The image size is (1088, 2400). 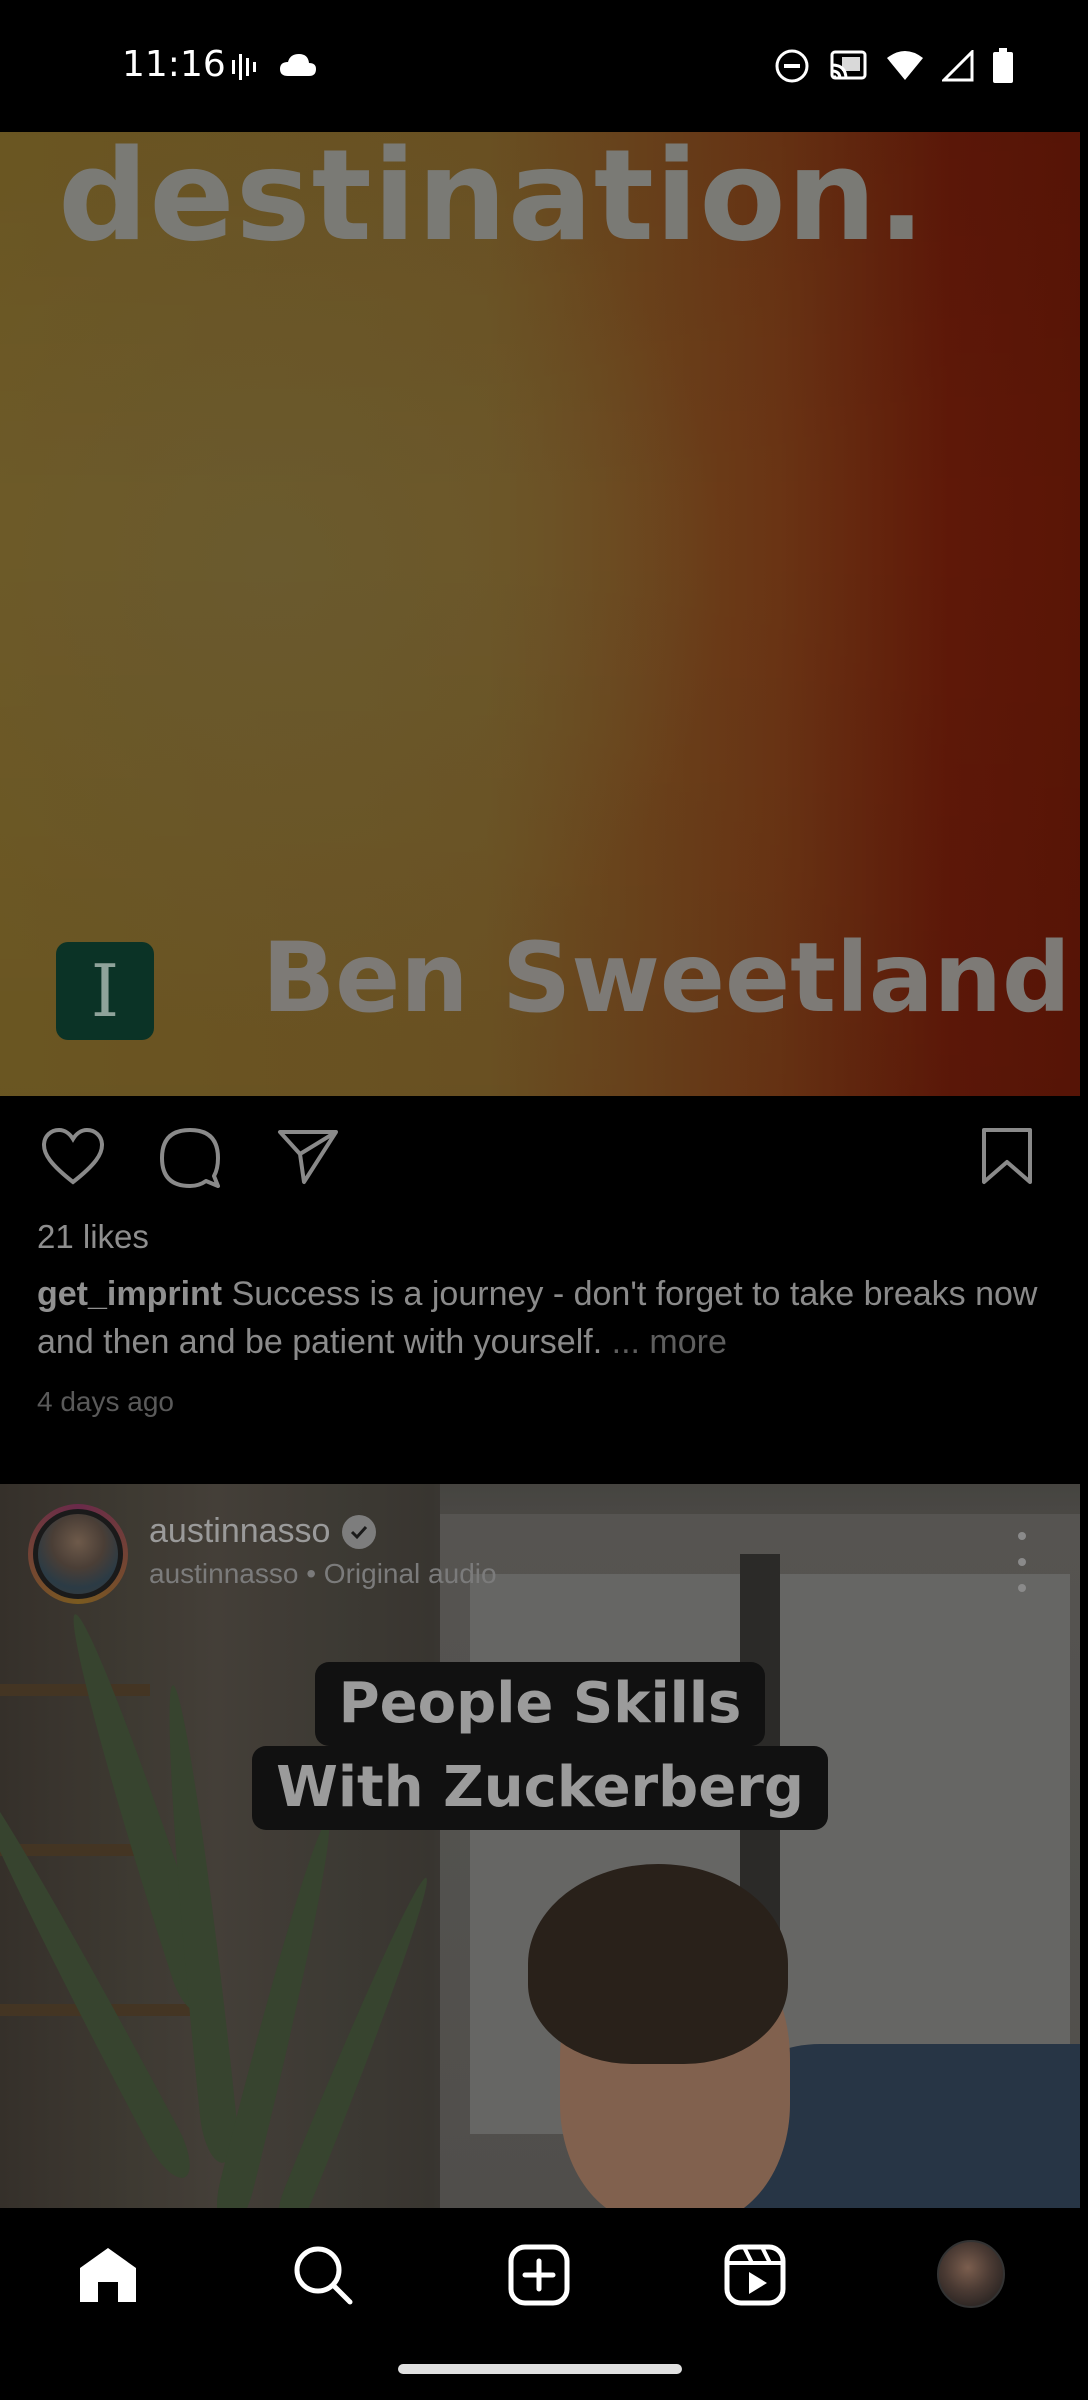 What do you see at coordinates (93, 1237) in the screenshot?
I see `likes-count: 21 likes` at bounding box center [93, 1237].